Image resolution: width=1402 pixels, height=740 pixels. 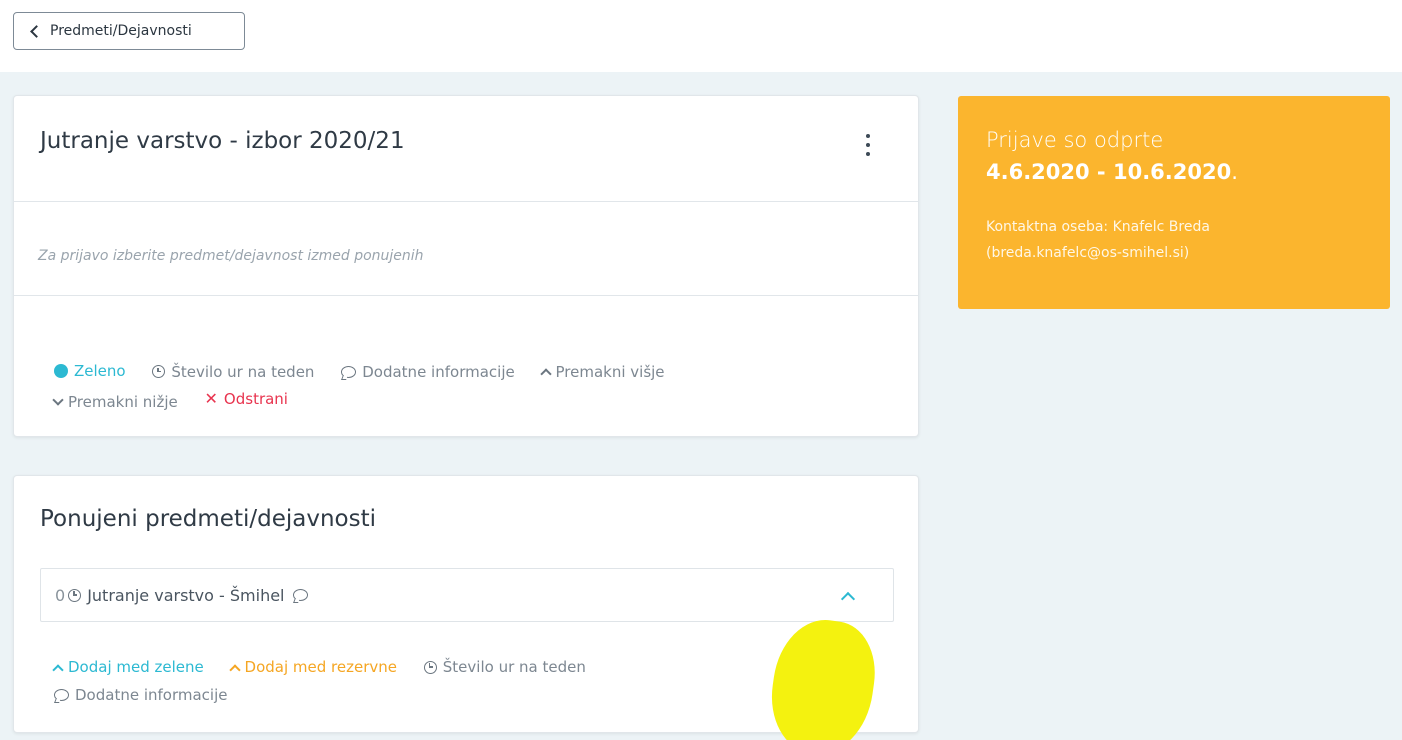 What do you see at coordinates (1087, 253) in the screenshot?
I see `contact-email-link: (breda.knafelc@os-smihel.si)` at bounding box center [1087, 253].